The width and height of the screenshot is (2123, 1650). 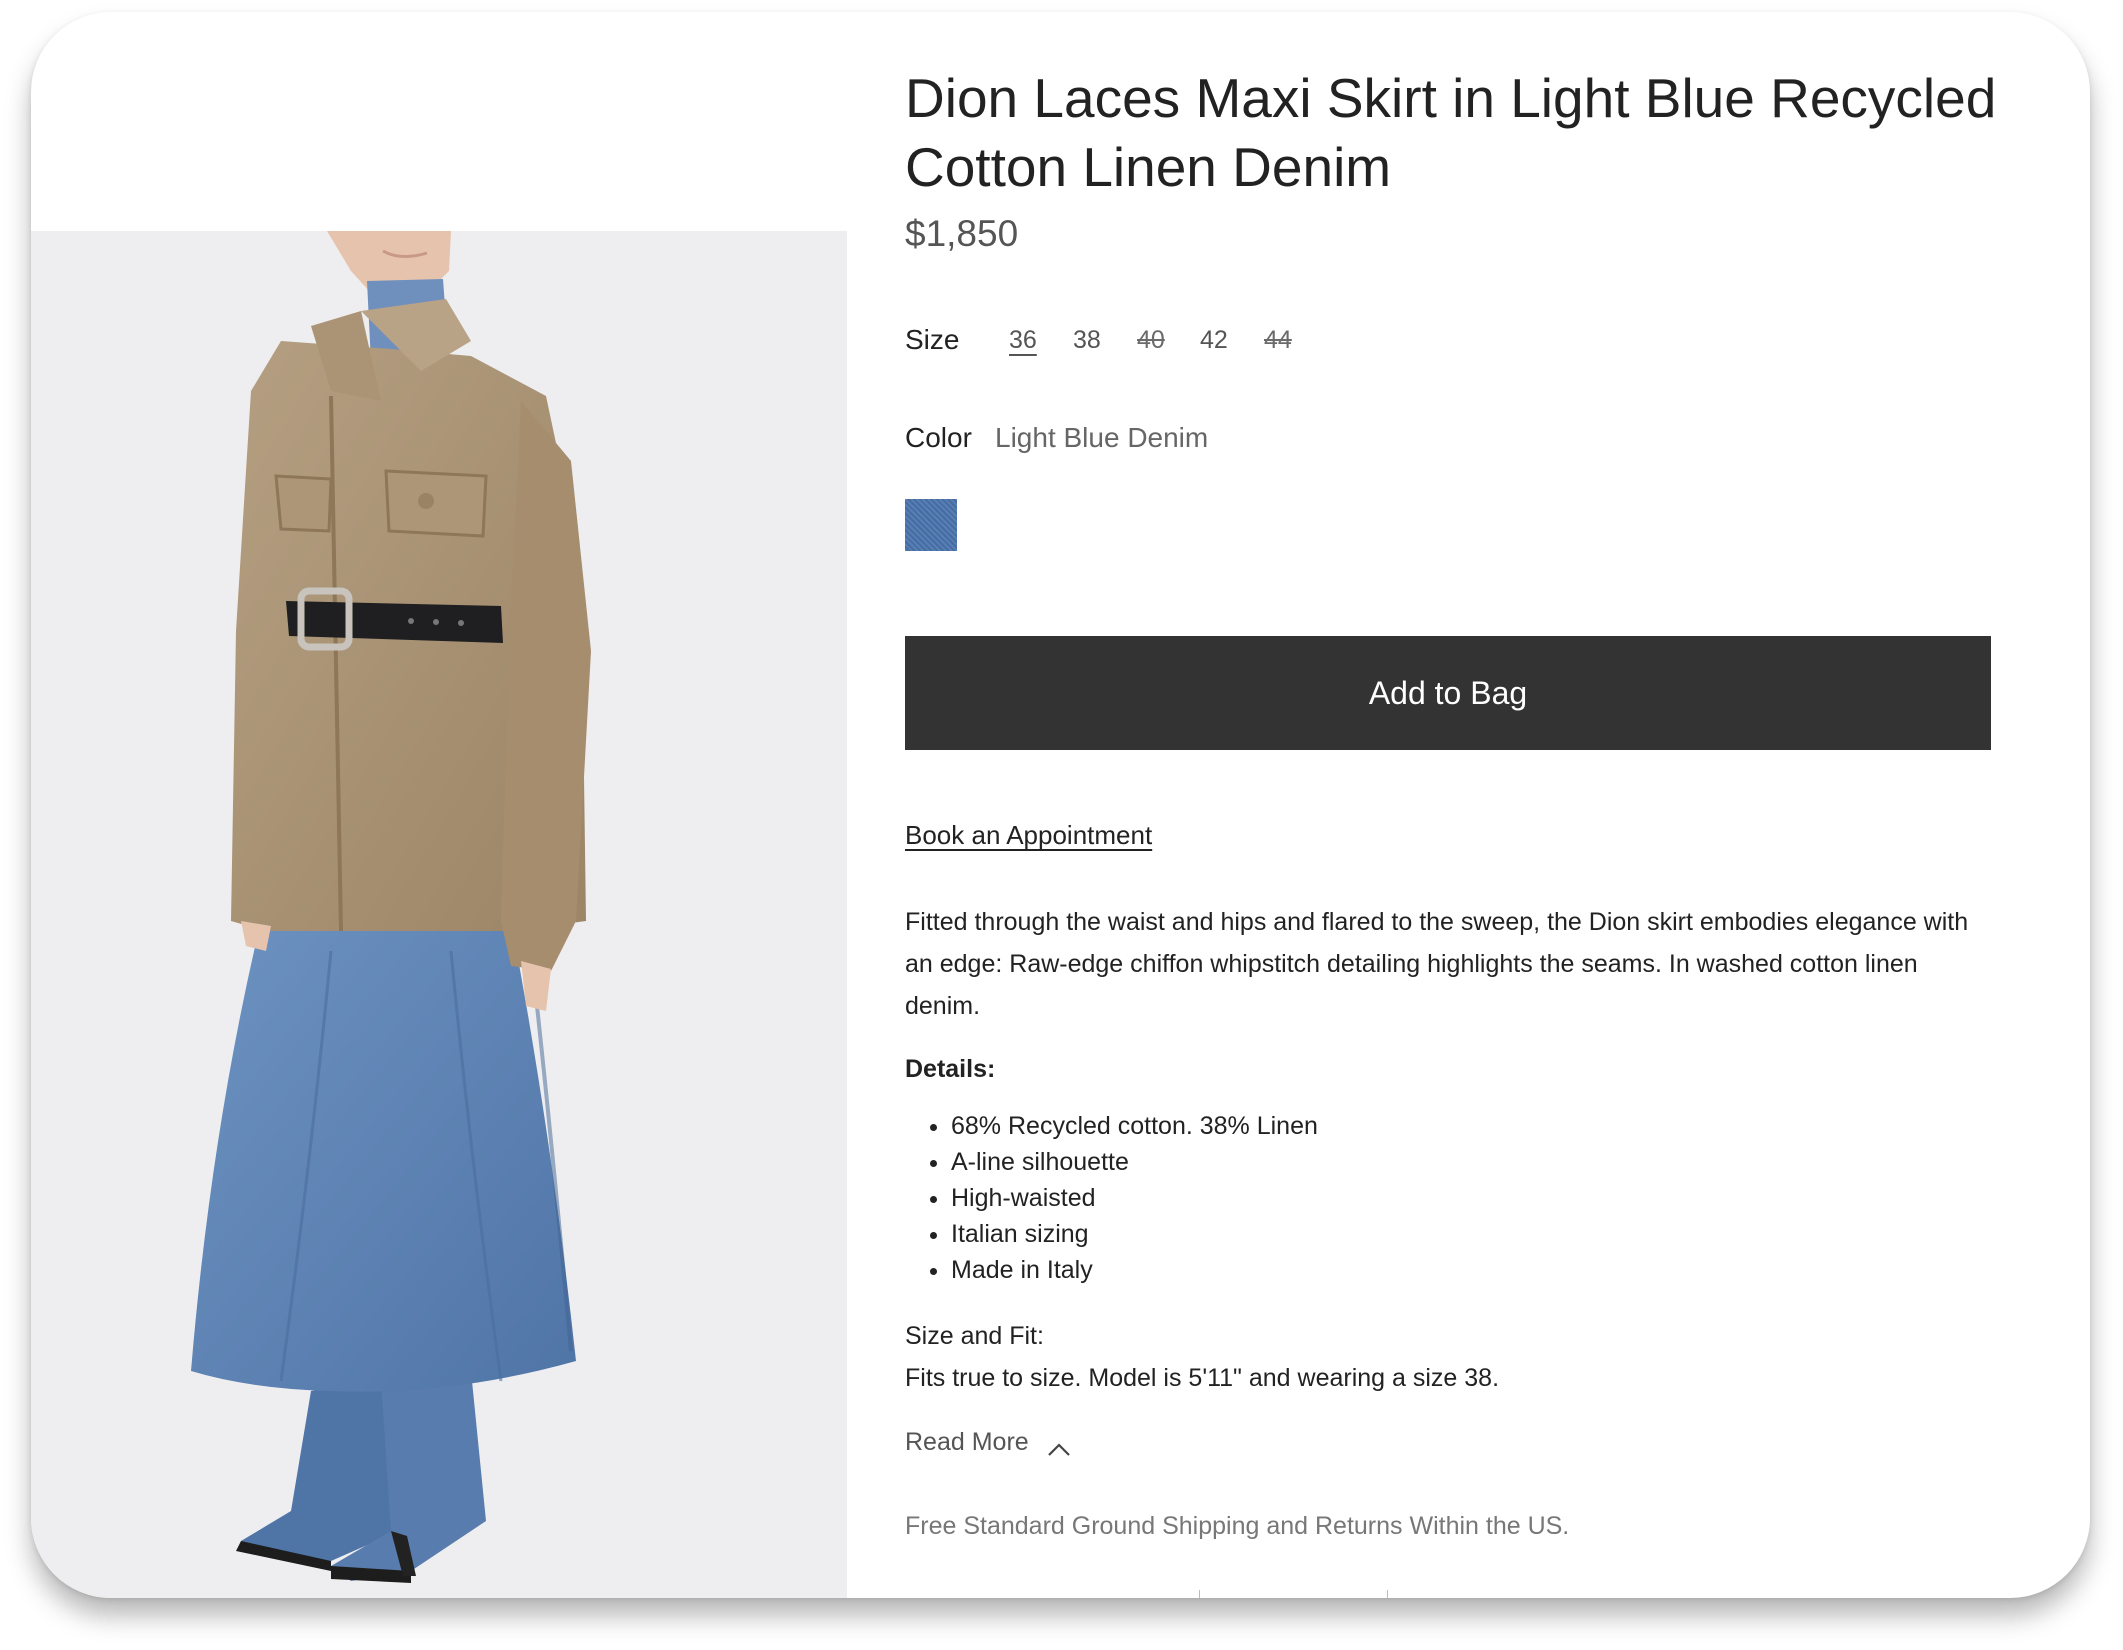 What do you see at coordinates (950, 1069) in the screenshot?
I see `details-heading: Details:` at bounding box center [950, 1069].